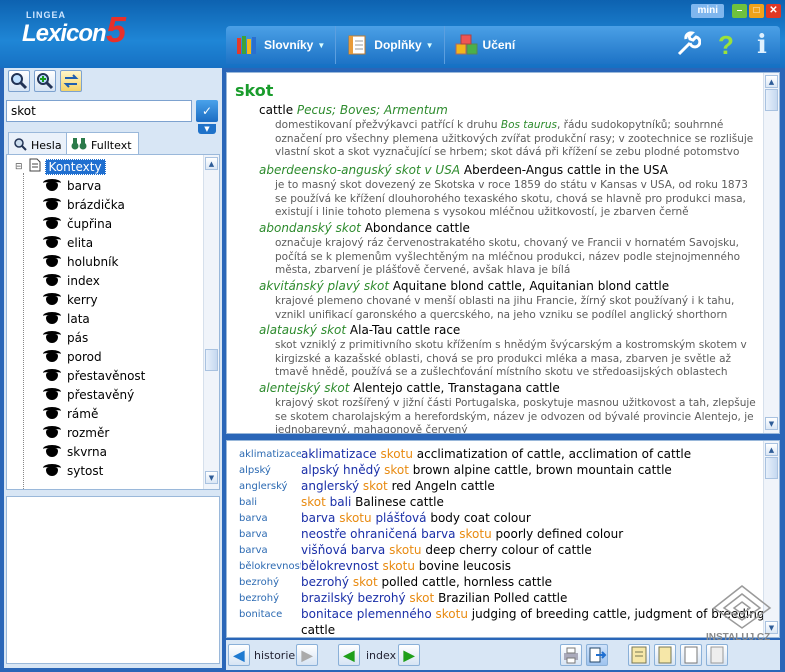  Describe the element at coordinates (77, 223) in the screenshot. I see `tree-item: čupřina` at that location.